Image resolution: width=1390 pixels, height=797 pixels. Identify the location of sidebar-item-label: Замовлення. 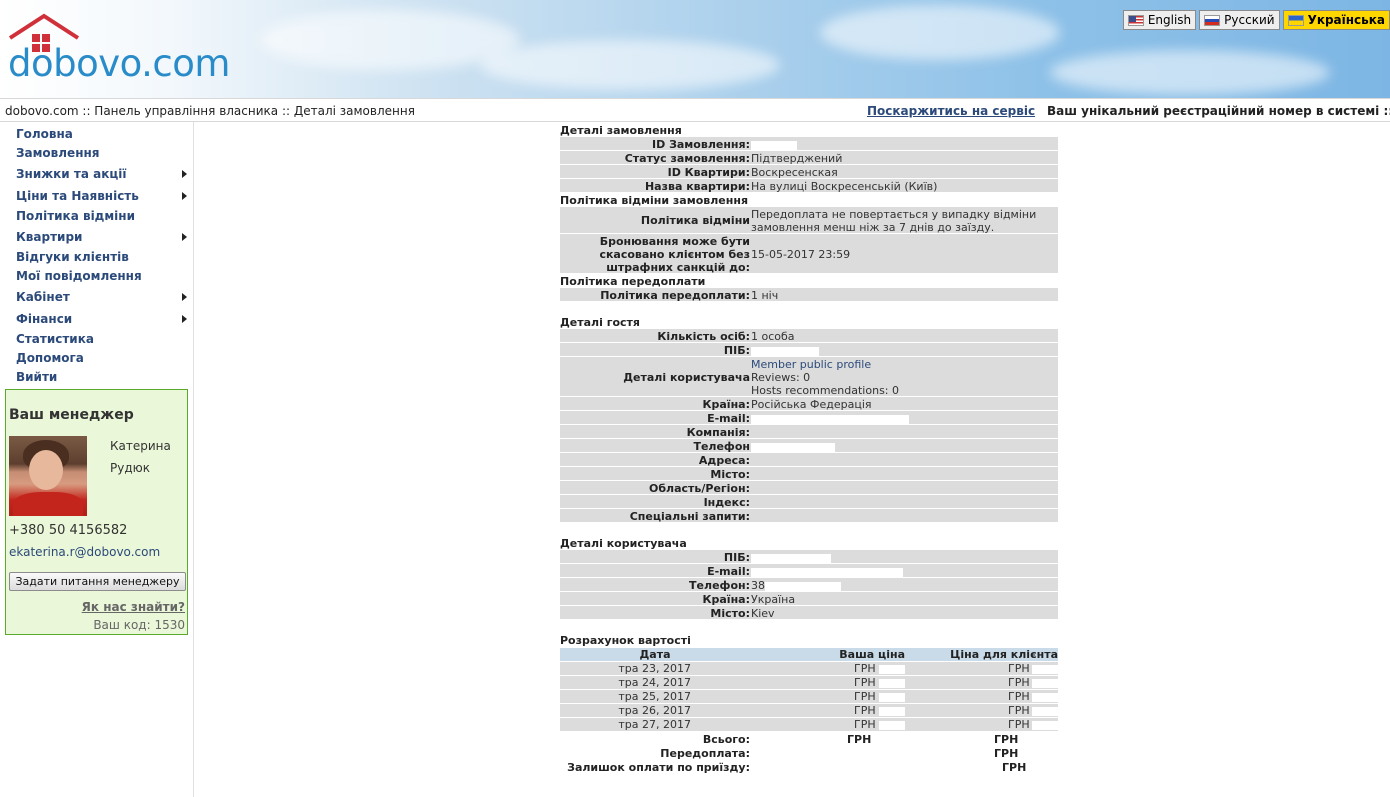
(58, 153).